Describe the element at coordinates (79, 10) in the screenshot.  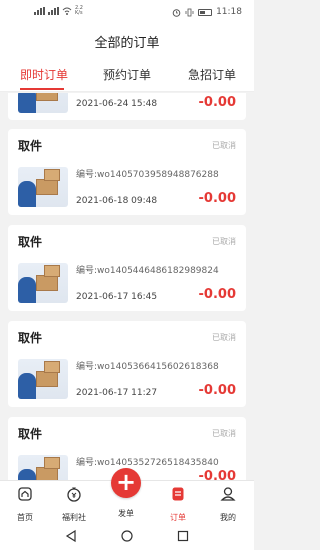
I see `network-speed: 2.2 K/s` at that location.